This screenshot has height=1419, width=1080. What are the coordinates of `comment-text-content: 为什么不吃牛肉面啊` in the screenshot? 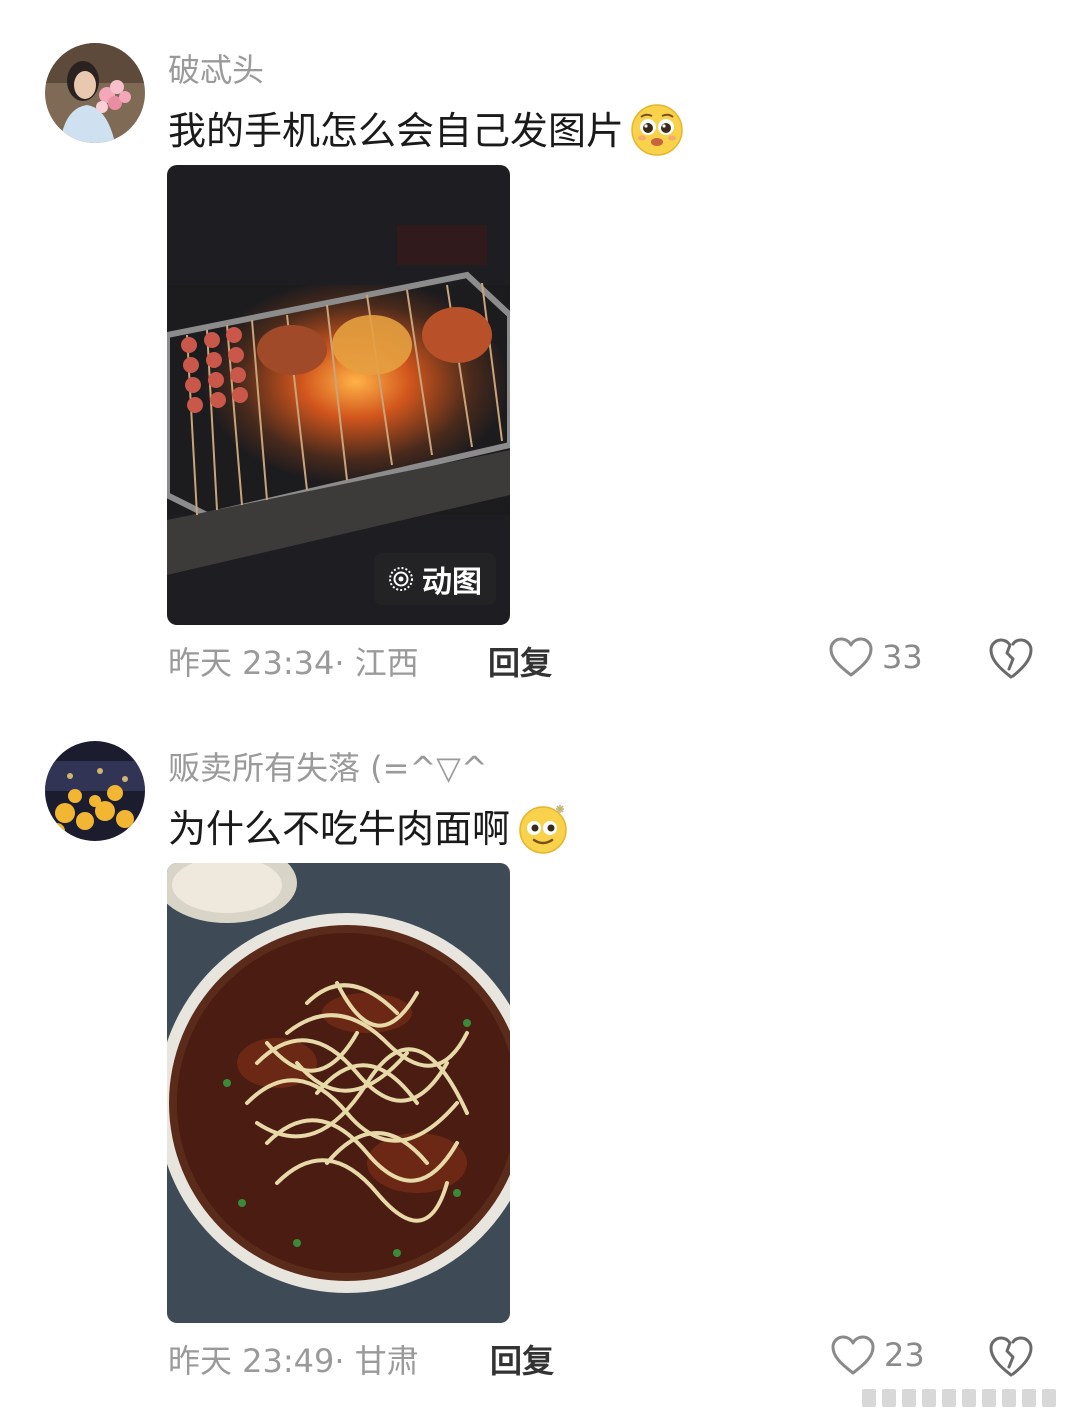 It's located at (339, 829).